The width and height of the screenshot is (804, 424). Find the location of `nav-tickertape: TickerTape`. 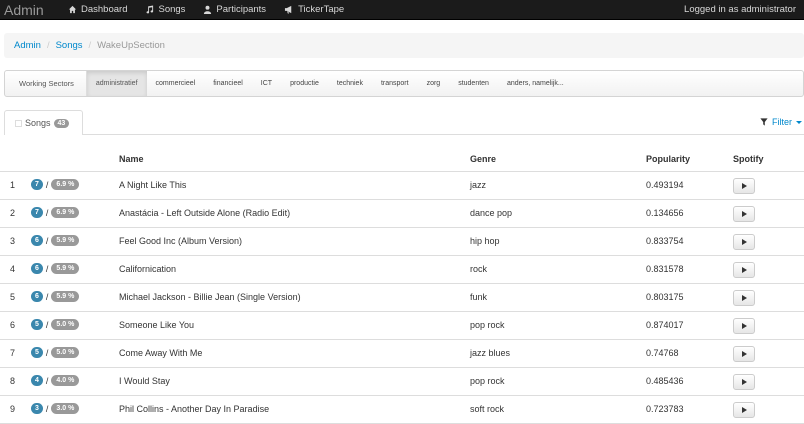

nav-tickertape: TickerTape is located at coordinates (314, 10).